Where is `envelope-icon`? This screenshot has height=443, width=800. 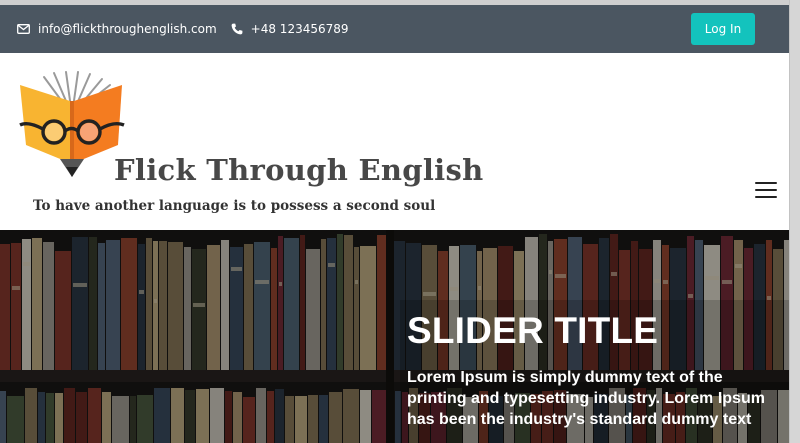 envelope-icon is located at coordinates (23, 29).